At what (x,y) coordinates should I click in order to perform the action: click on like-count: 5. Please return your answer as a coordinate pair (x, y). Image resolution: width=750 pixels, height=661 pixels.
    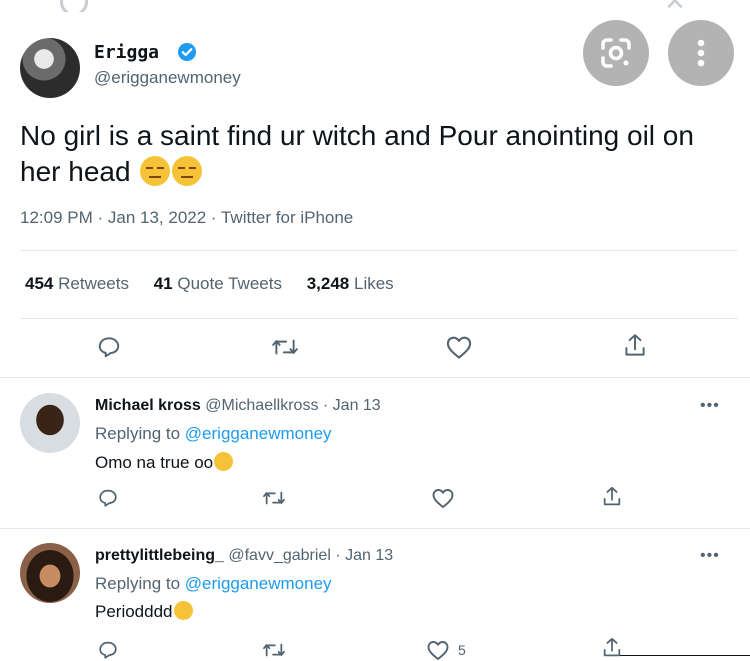
    Looking at the image, I should click on (462, 650).